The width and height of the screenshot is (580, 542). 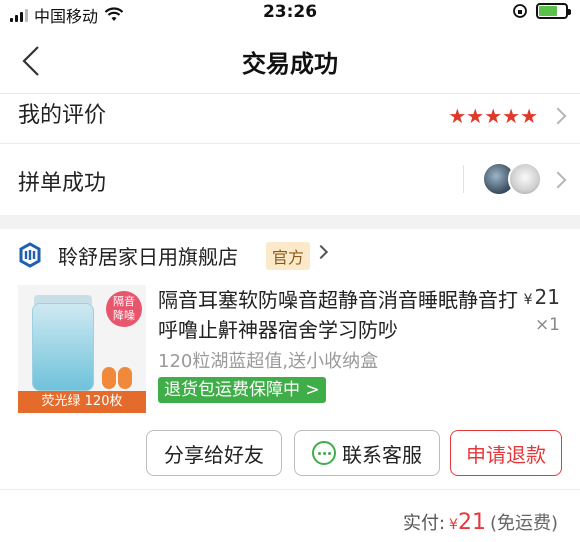 What do you see at coordinates (471, 522) in the screenshot?
I see `total-value: 21` at bounding box center [471, 522].